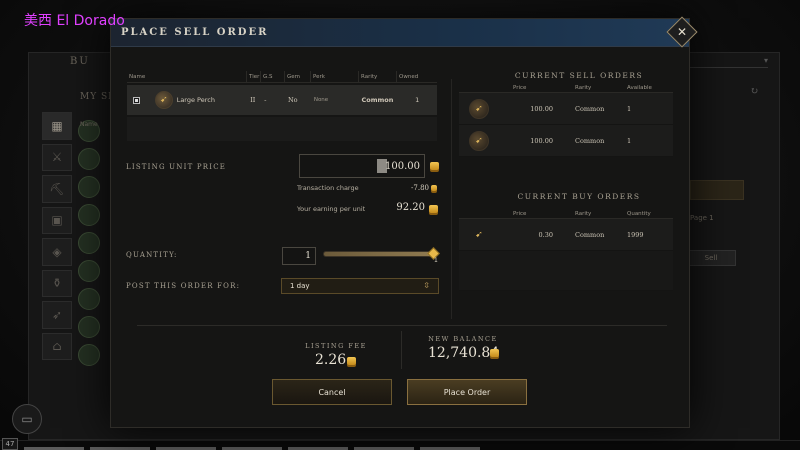  What do you see at coordinates (74, 21) in the screenshot?
I see `watermark: 美西 El Dorado` at bounding box center [74, 21].